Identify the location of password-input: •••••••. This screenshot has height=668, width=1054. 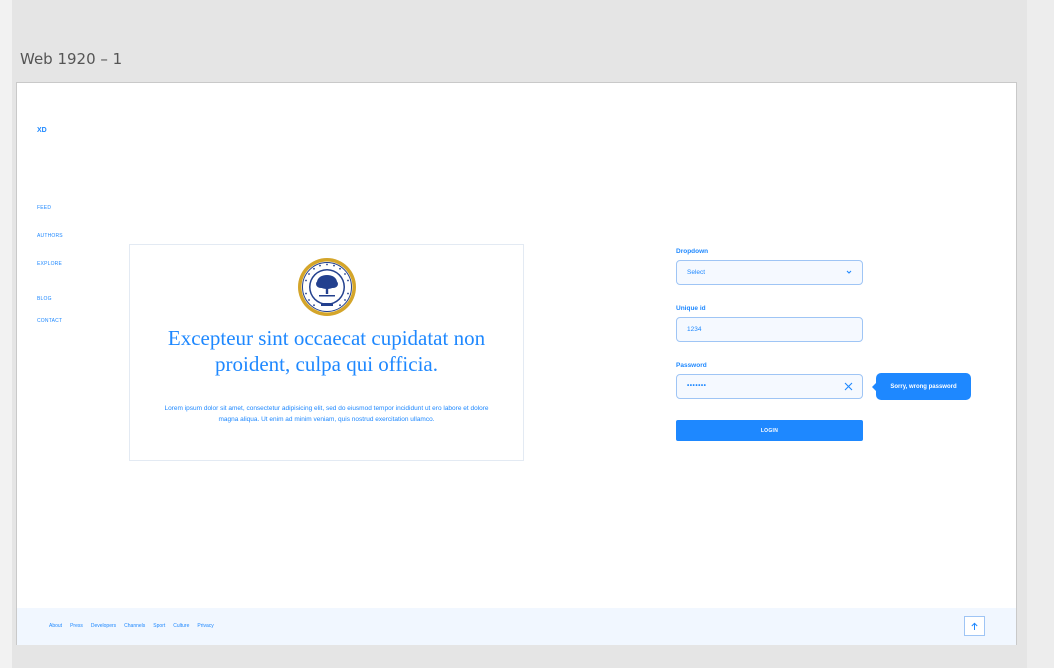
(769, 386).